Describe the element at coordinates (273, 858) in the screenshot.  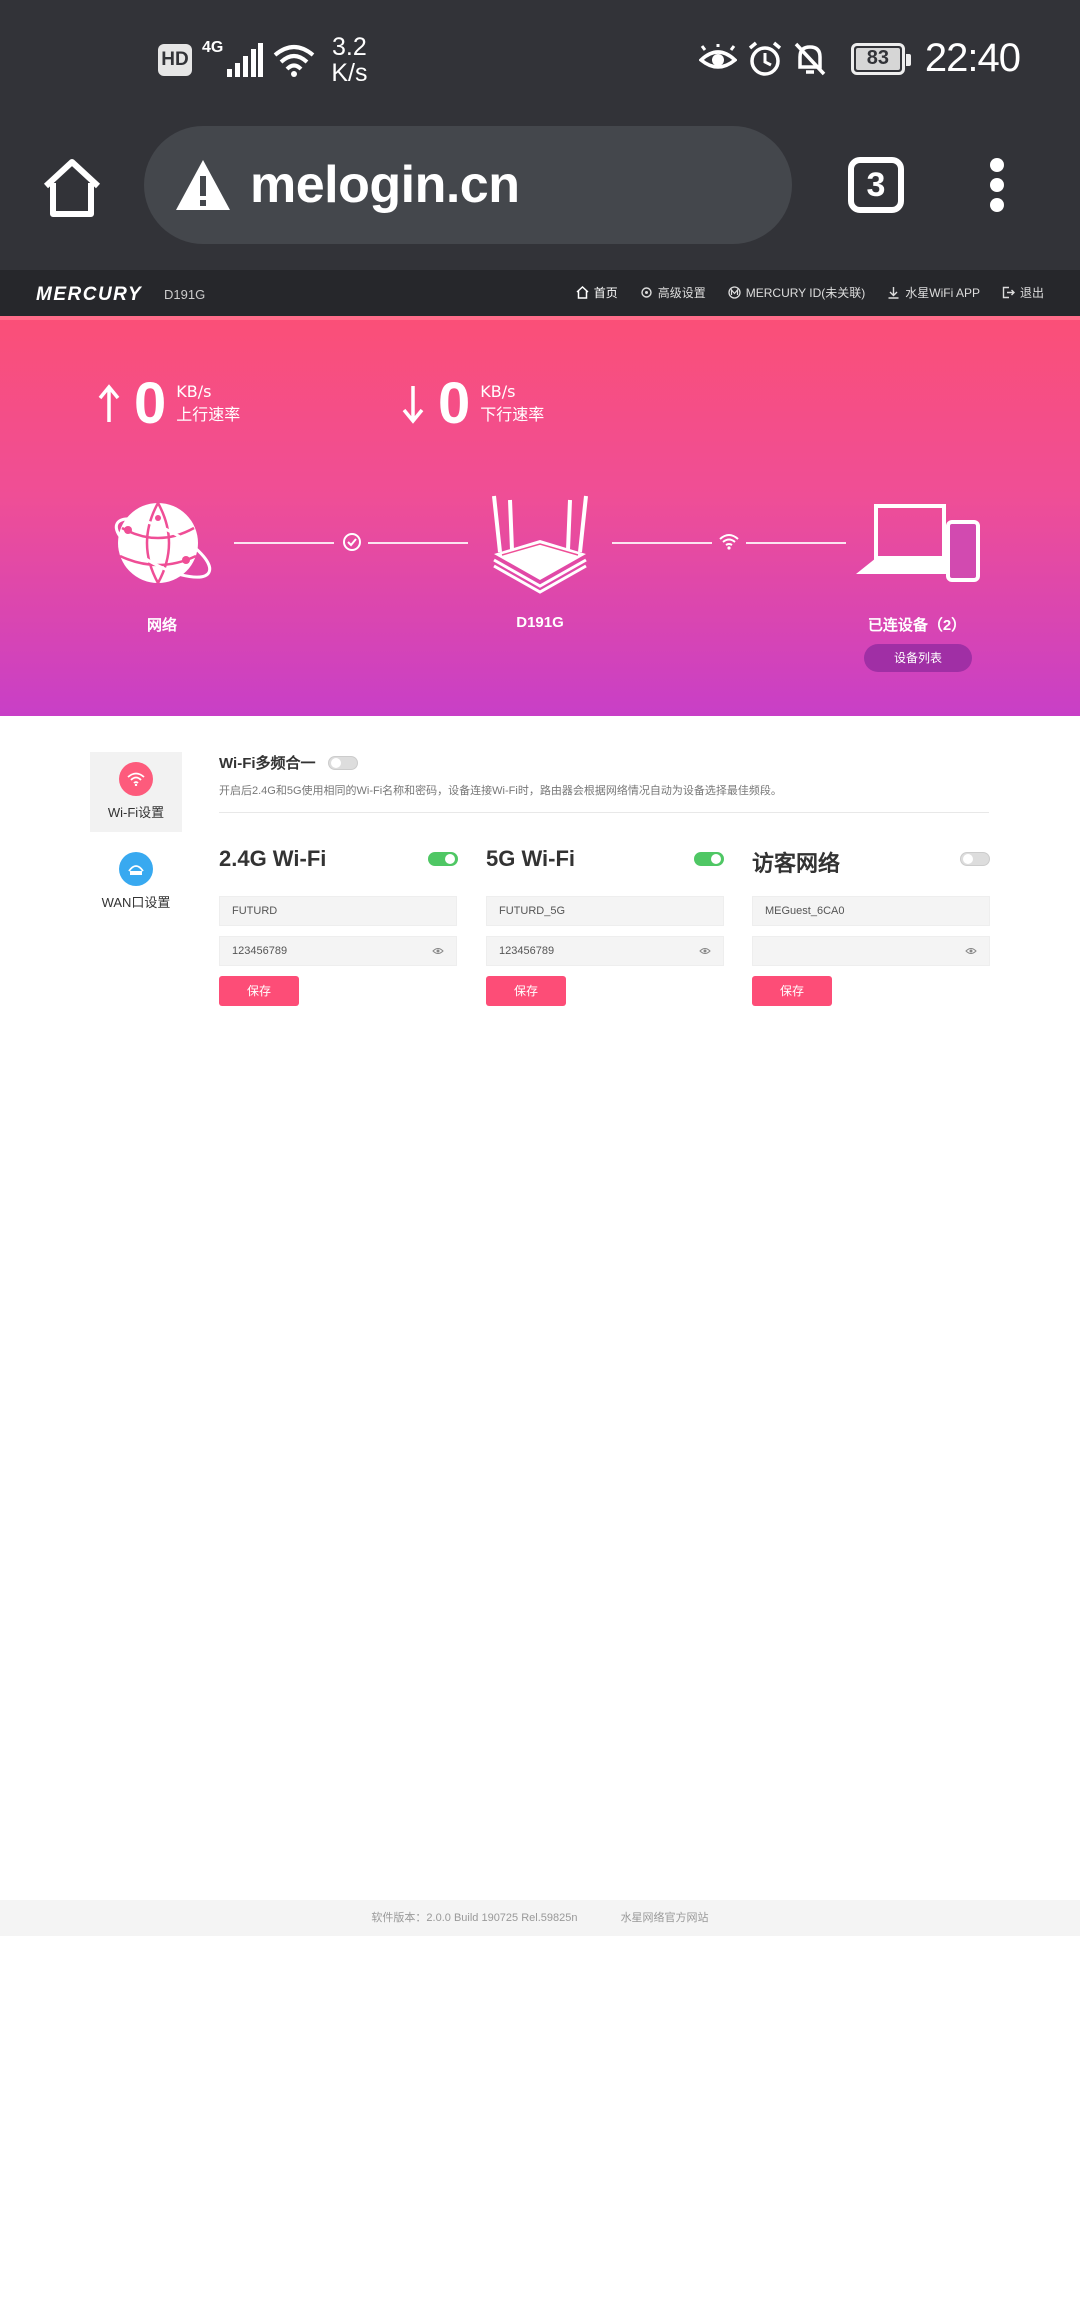
I see `card-title-24g: 2.4G Wi-Fi` at that location.